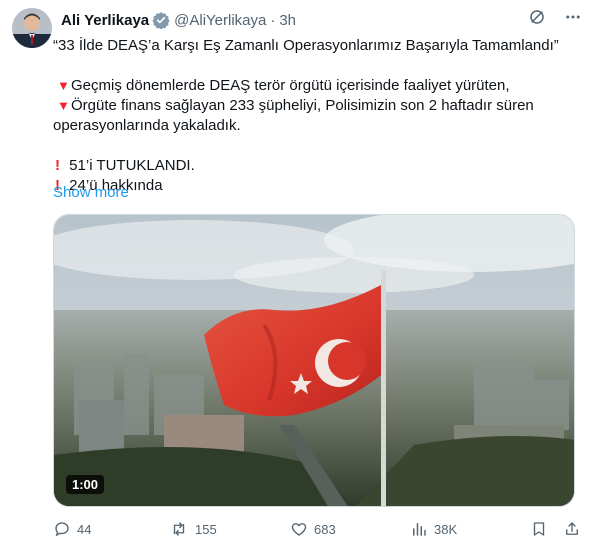 This screenshot has width=598, height=546. I want to click on timestamp: 3h, so click(287, 20).